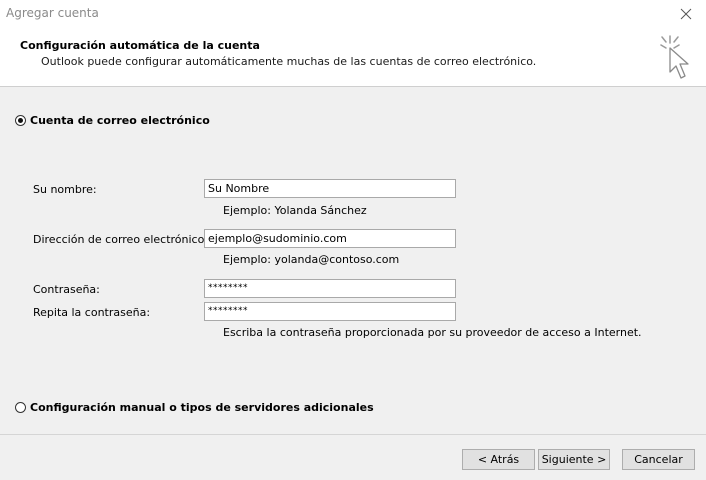  What do you see at coordinates (498, 459) in the screenshot?
I see `back-button: < Atrás` at bounding box center [498, 459].